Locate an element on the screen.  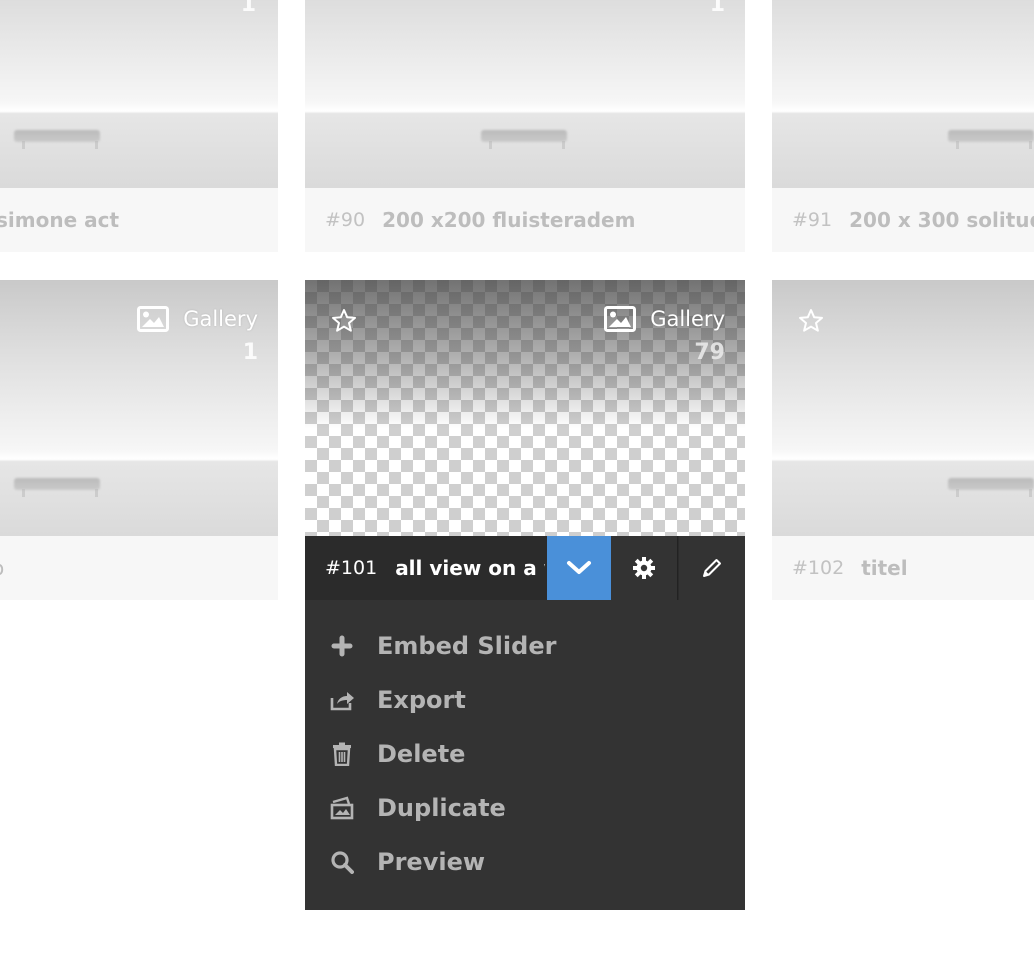
slider-card-90: 1 #90 200 x200 fluisteradem is located at coordinates (525, 126).